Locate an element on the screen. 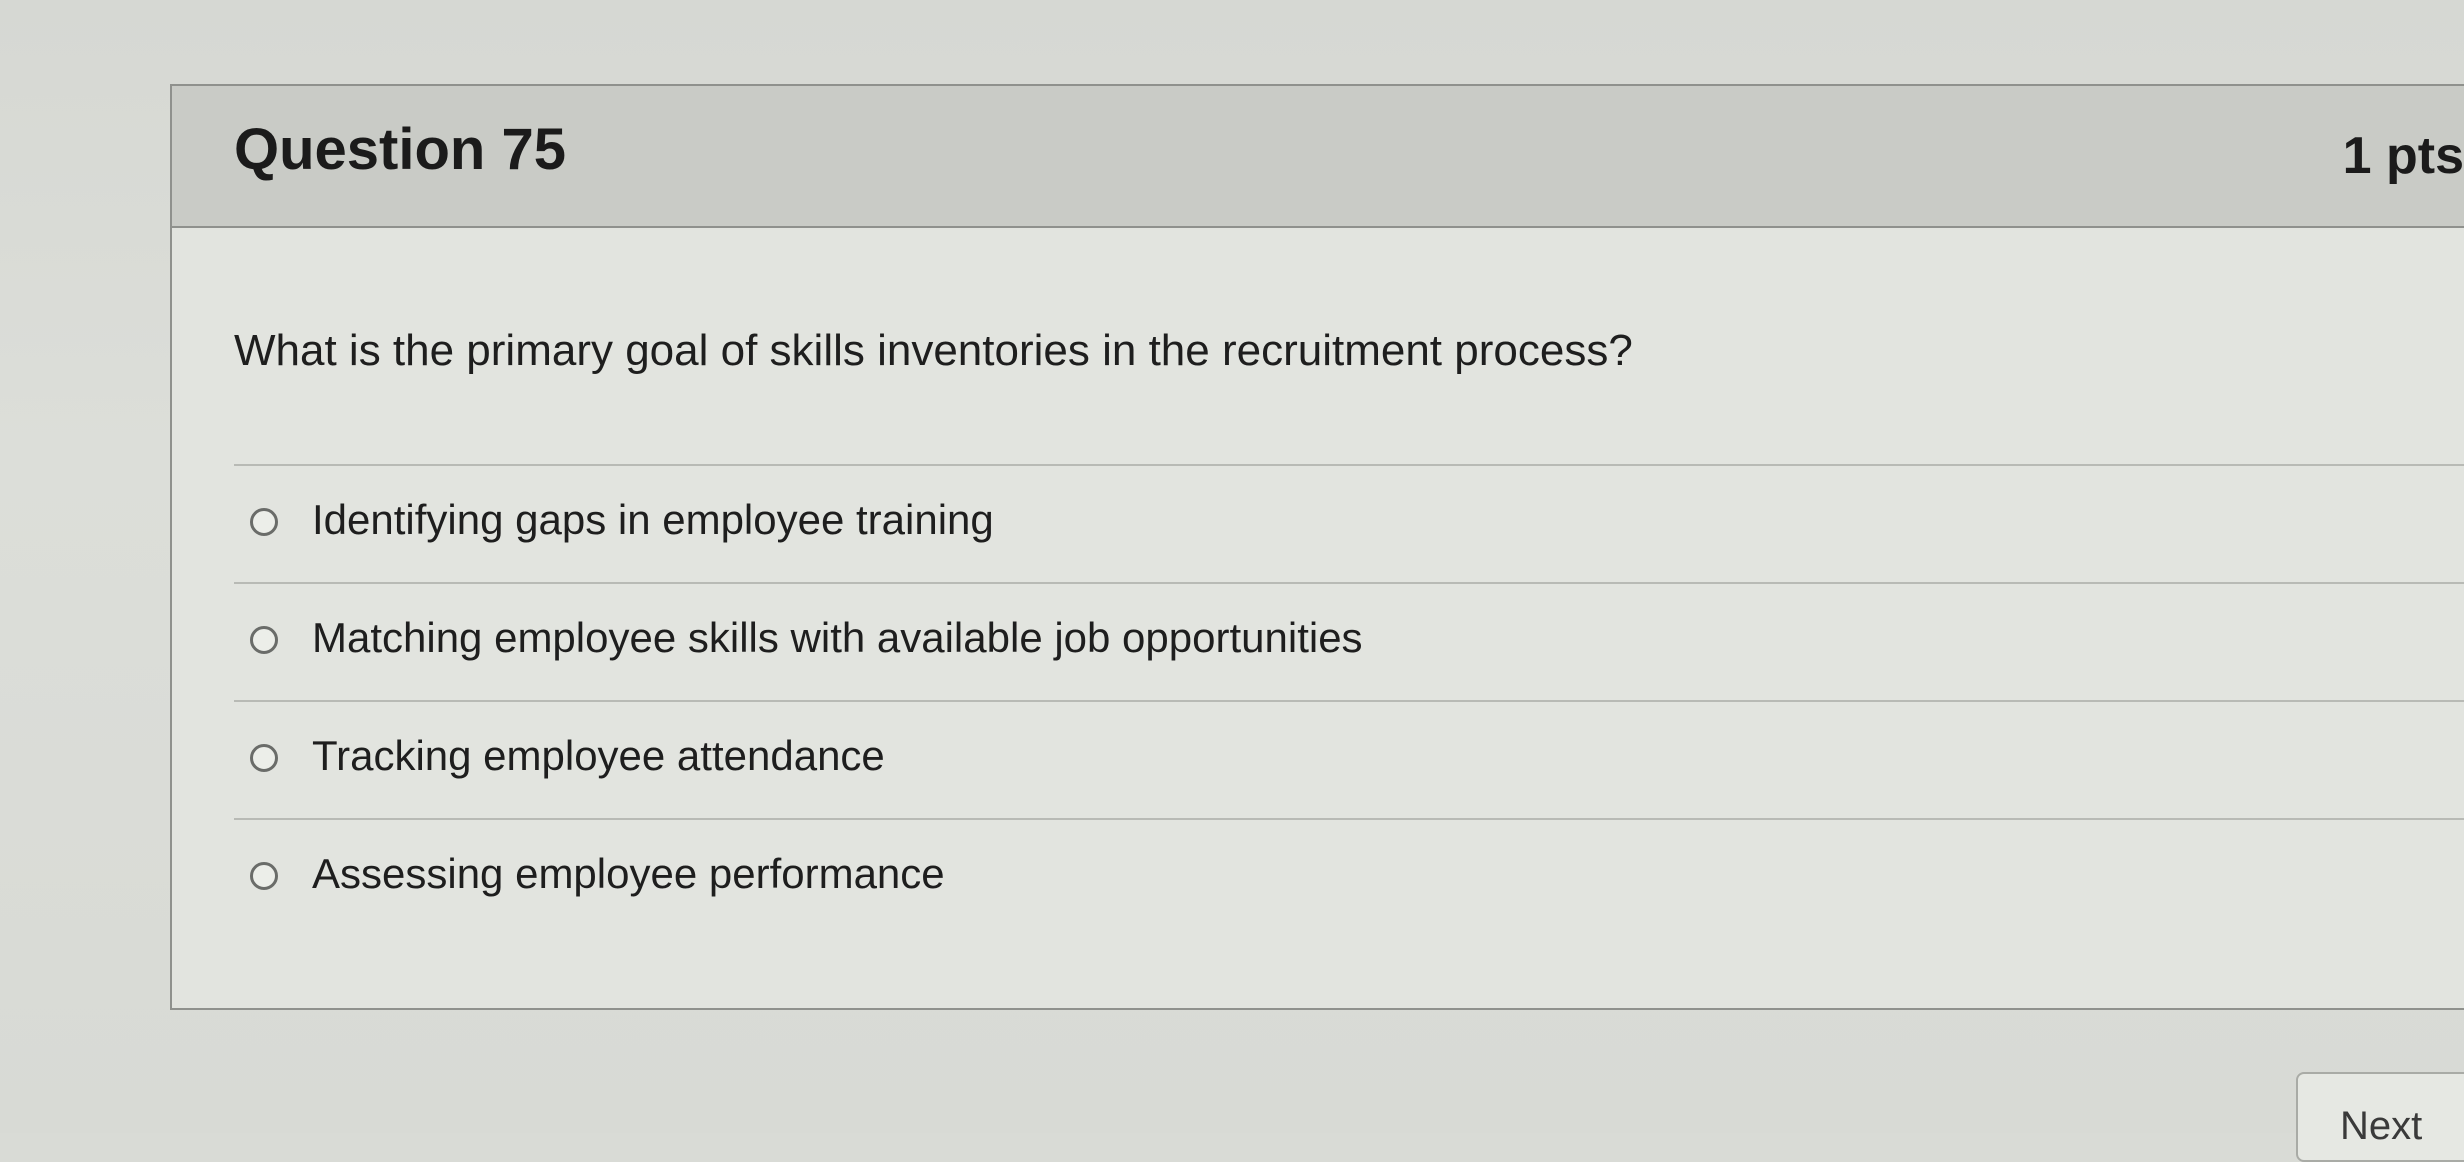 The image size is (2464, 1162). answer-label: Assessing employee performance is located at coordinates (628, 874).